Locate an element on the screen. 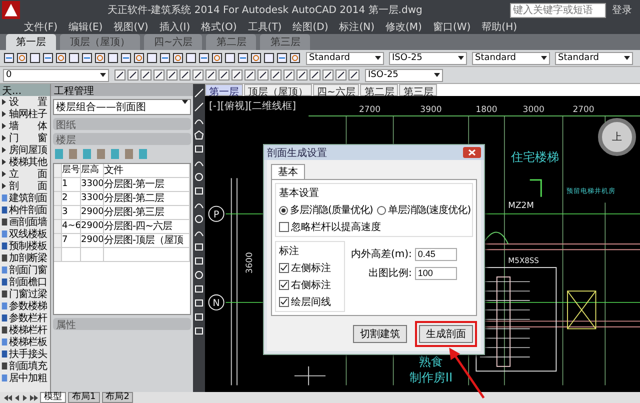 Image resolution: width=640 pixels, height=403 pixels. menu-item: 帮助(H) is located at coordinates (499, 27).